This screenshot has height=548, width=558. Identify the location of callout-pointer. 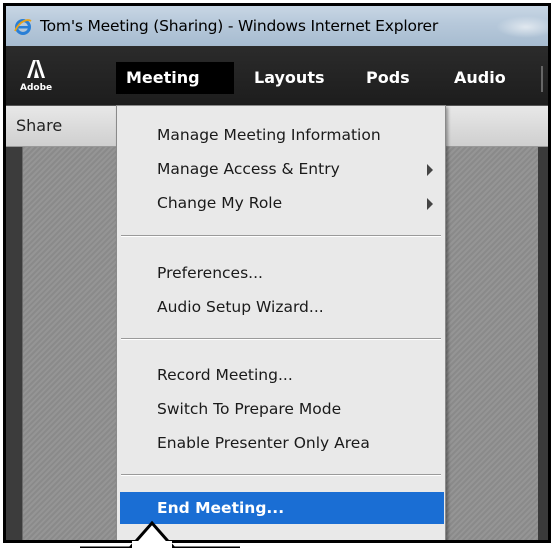
(160, 534).